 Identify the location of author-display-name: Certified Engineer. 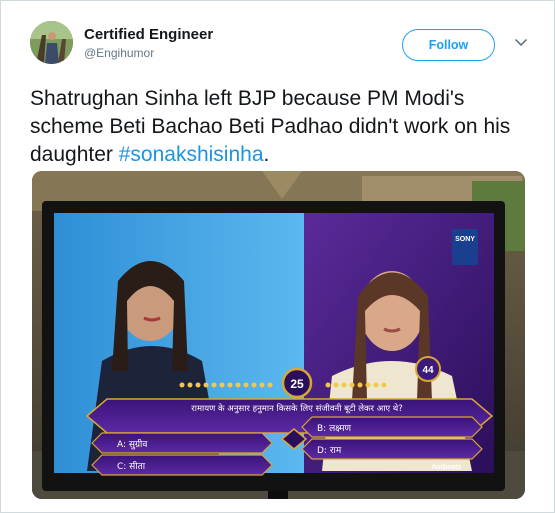
(148, 34).